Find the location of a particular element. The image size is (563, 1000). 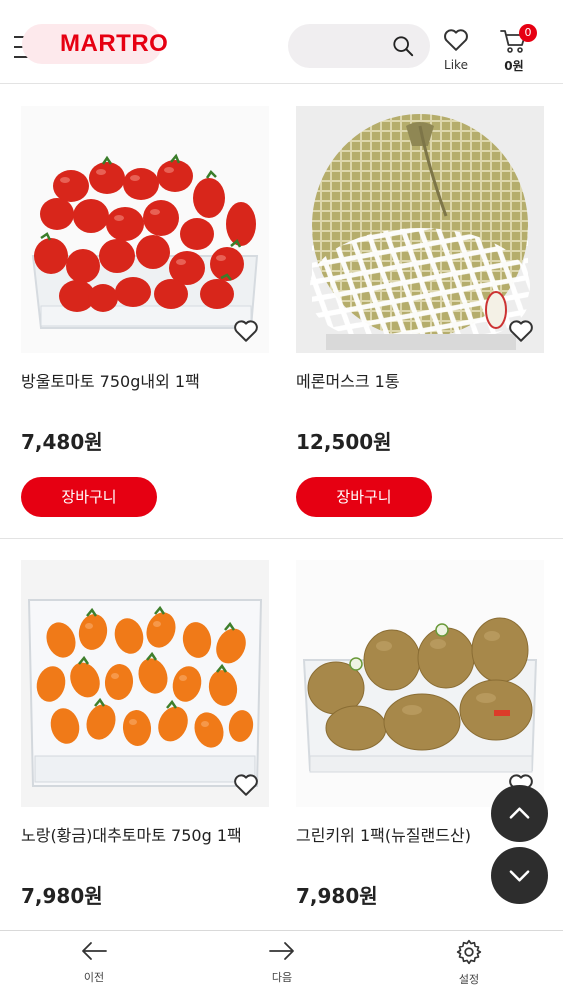

like-button: Like is located at coordinates (456, 51).